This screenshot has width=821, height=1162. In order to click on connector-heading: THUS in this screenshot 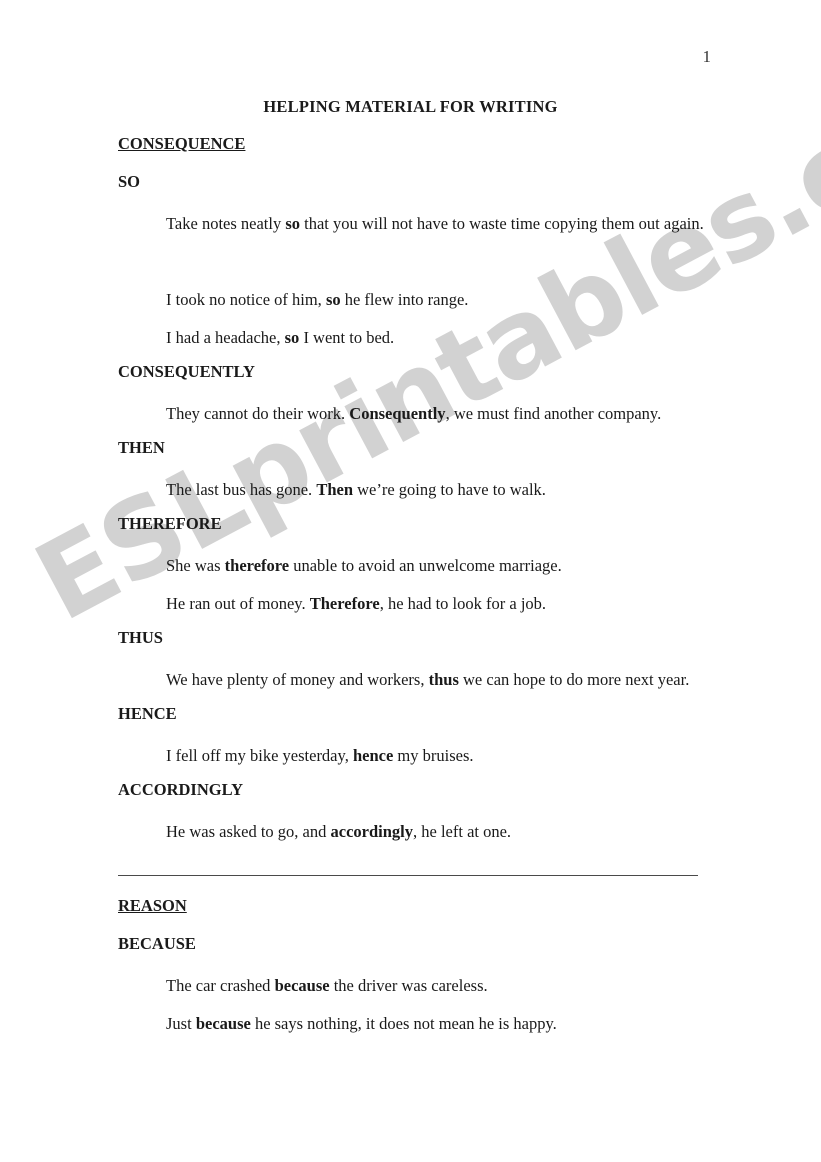, I will do `click(140, 637)`.